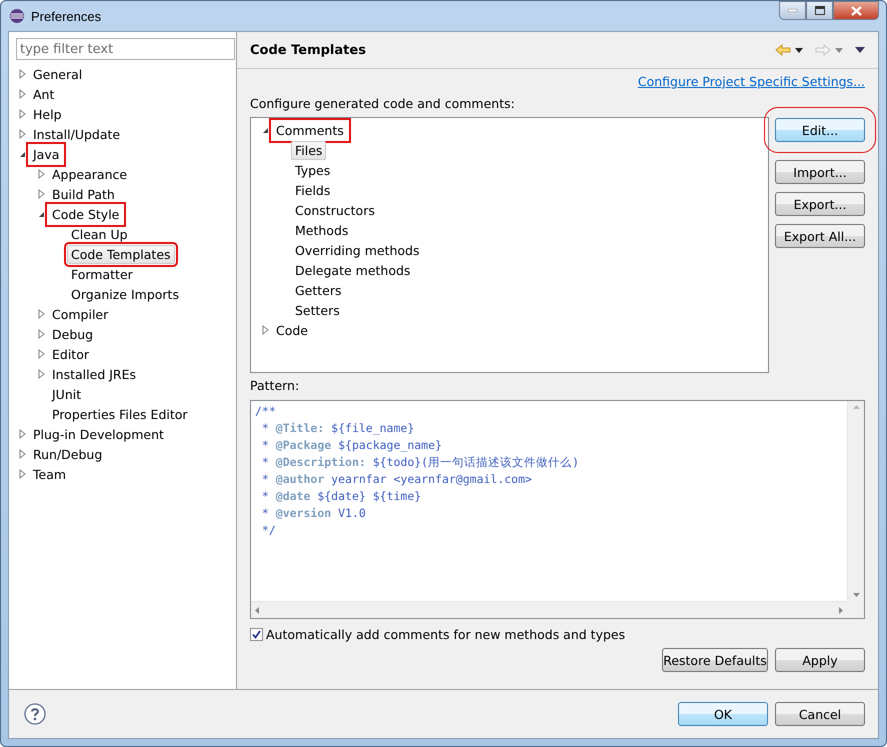 The height and width of the screenshot is (747, 887). I want to click on tree-item: Organize Imports, so click(125, 294).